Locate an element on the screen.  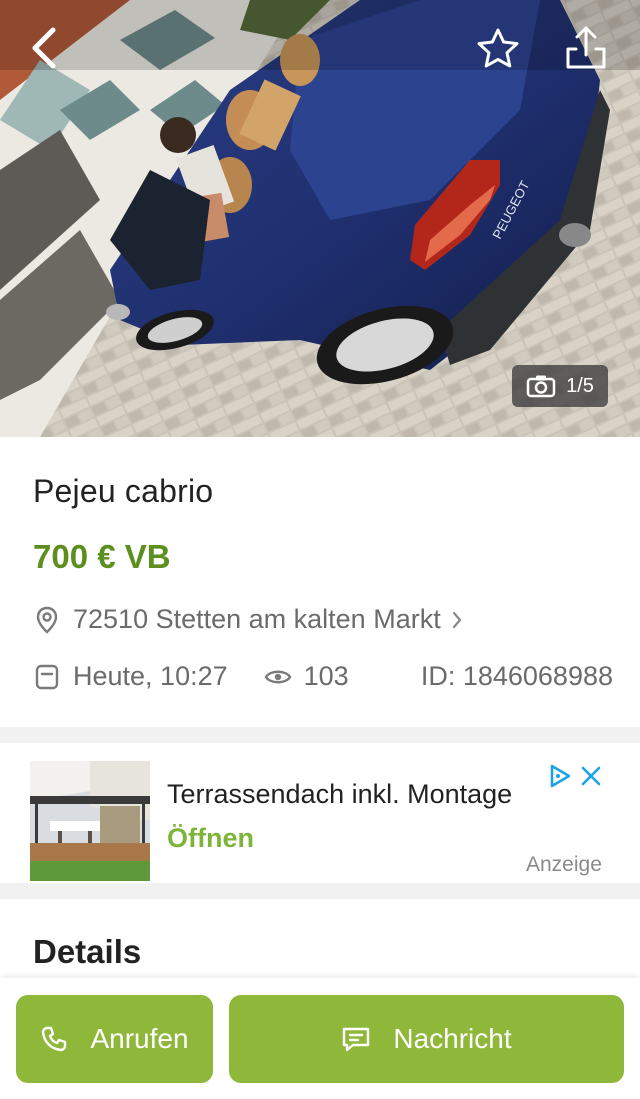
favorite-button is located at coordinates (498, 48).